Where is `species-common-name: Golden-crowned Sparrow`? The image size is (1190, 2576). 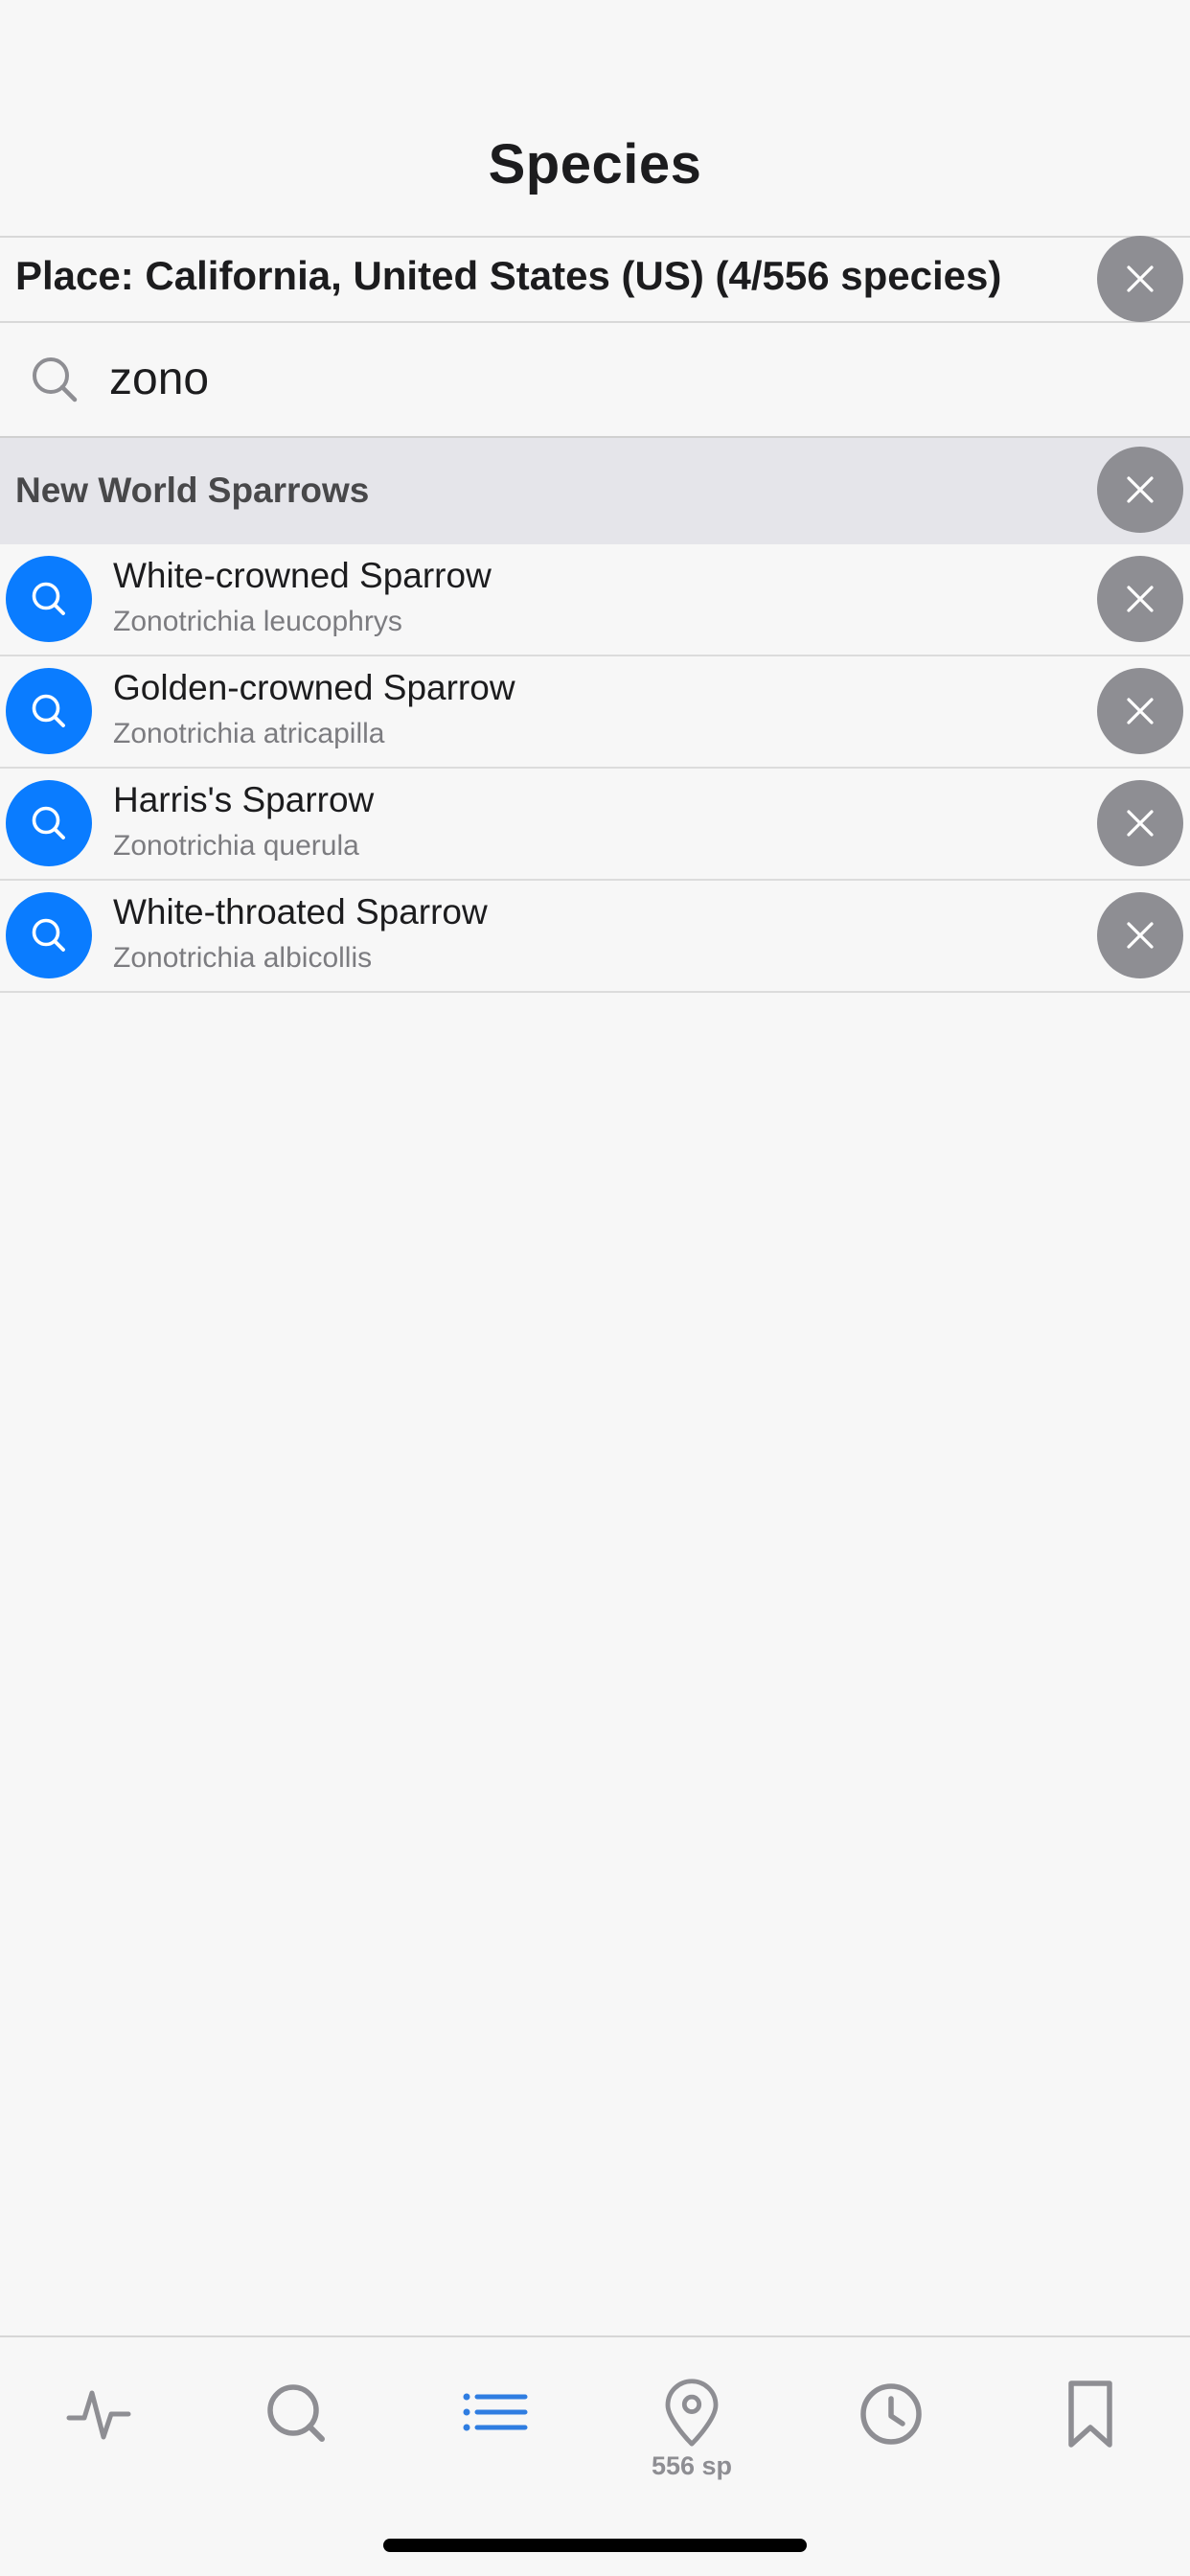 species-common-name: Golden-crowned Sparrow is located at coordinates (314, 688).